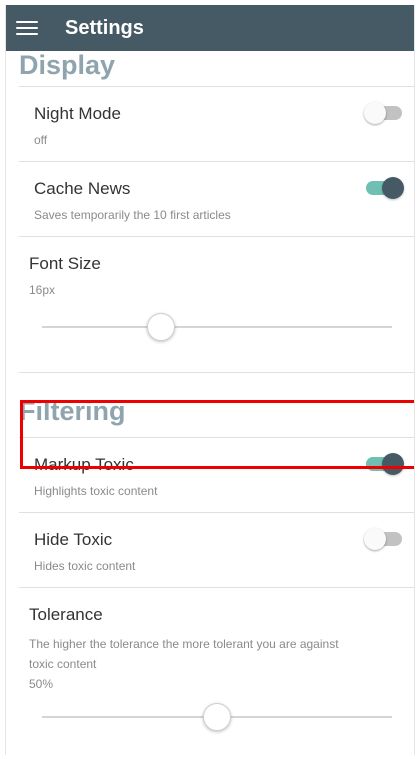 The image size is (420, 759). What do you see at coordinates (383, 539) in the screenshot?
I see `hide-toxic-toggle` at bounding box center [383, 539].